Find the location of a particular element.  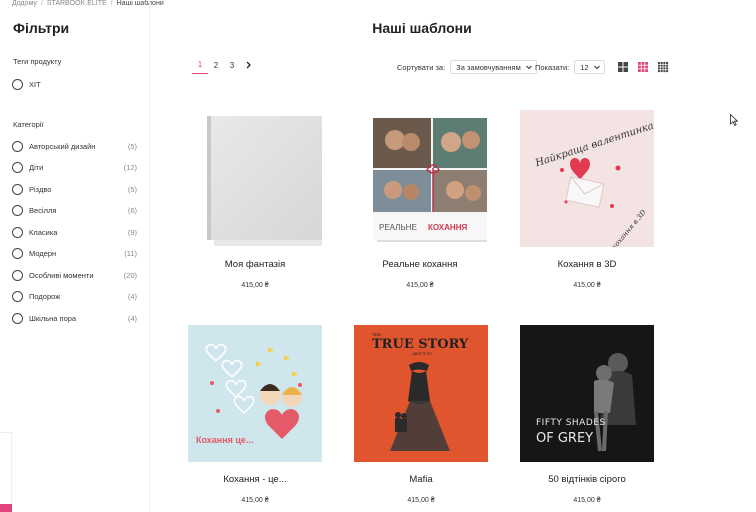

side-widget-accent is located at coordinates (6, 508).